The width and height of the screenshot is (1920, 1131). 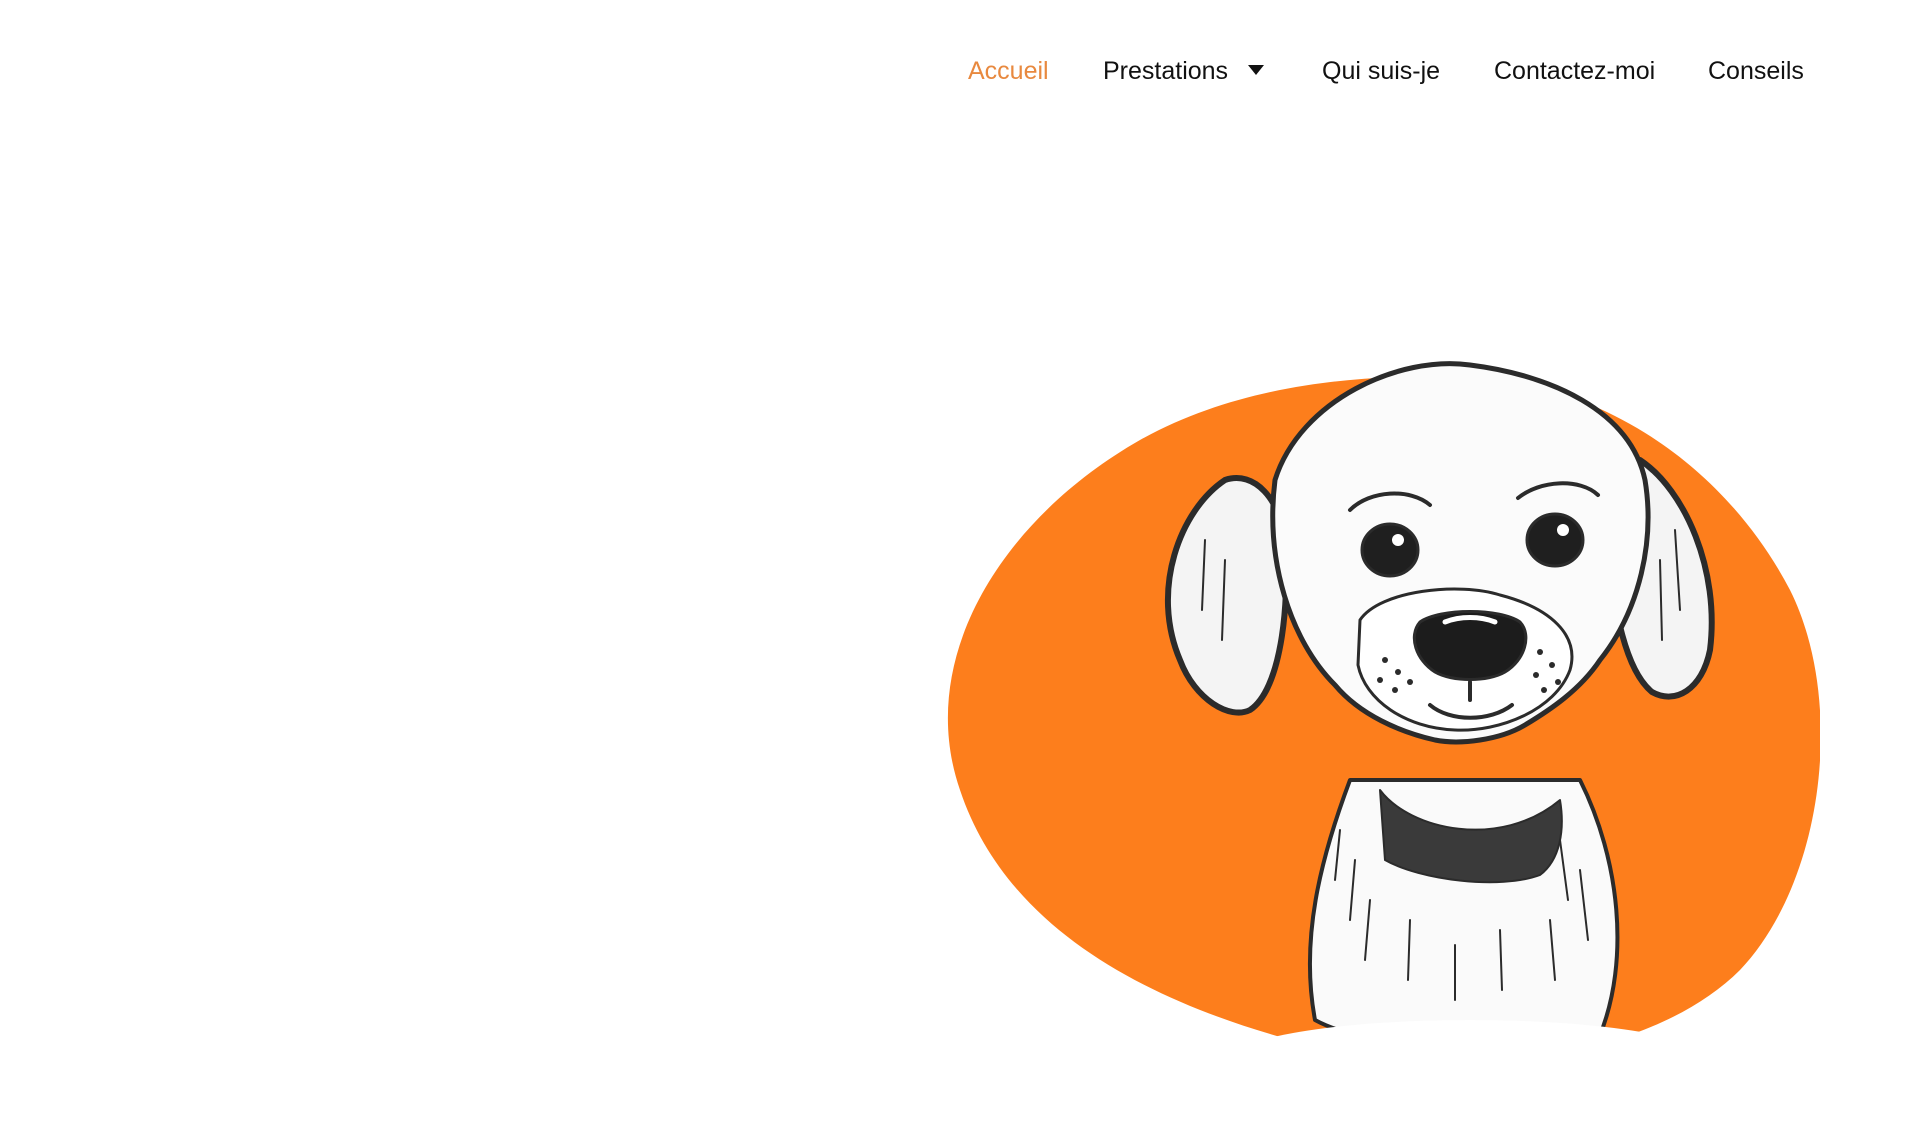 What do you see at coordinates (1256, 70) in the screenshot?
I see `caret-down-icon` at bounding box center [1256, 70].